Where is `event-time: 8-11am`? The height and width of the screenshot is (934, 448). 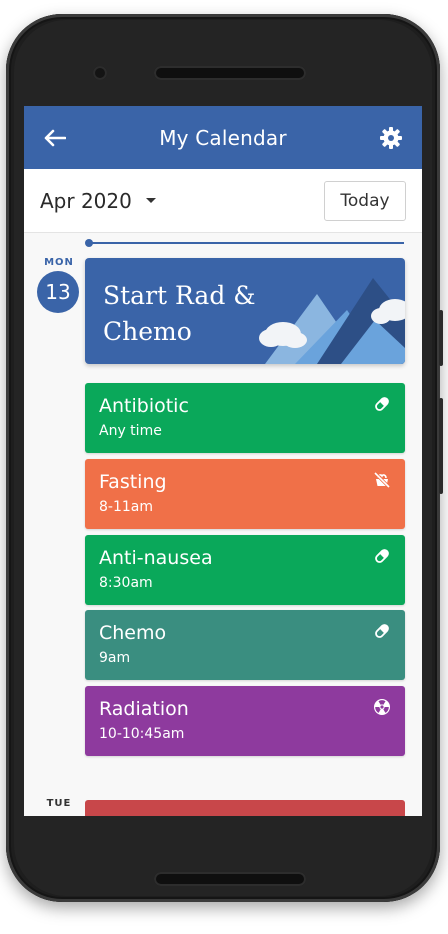
event-time: 8-11am is located at coordinates (126, 507).